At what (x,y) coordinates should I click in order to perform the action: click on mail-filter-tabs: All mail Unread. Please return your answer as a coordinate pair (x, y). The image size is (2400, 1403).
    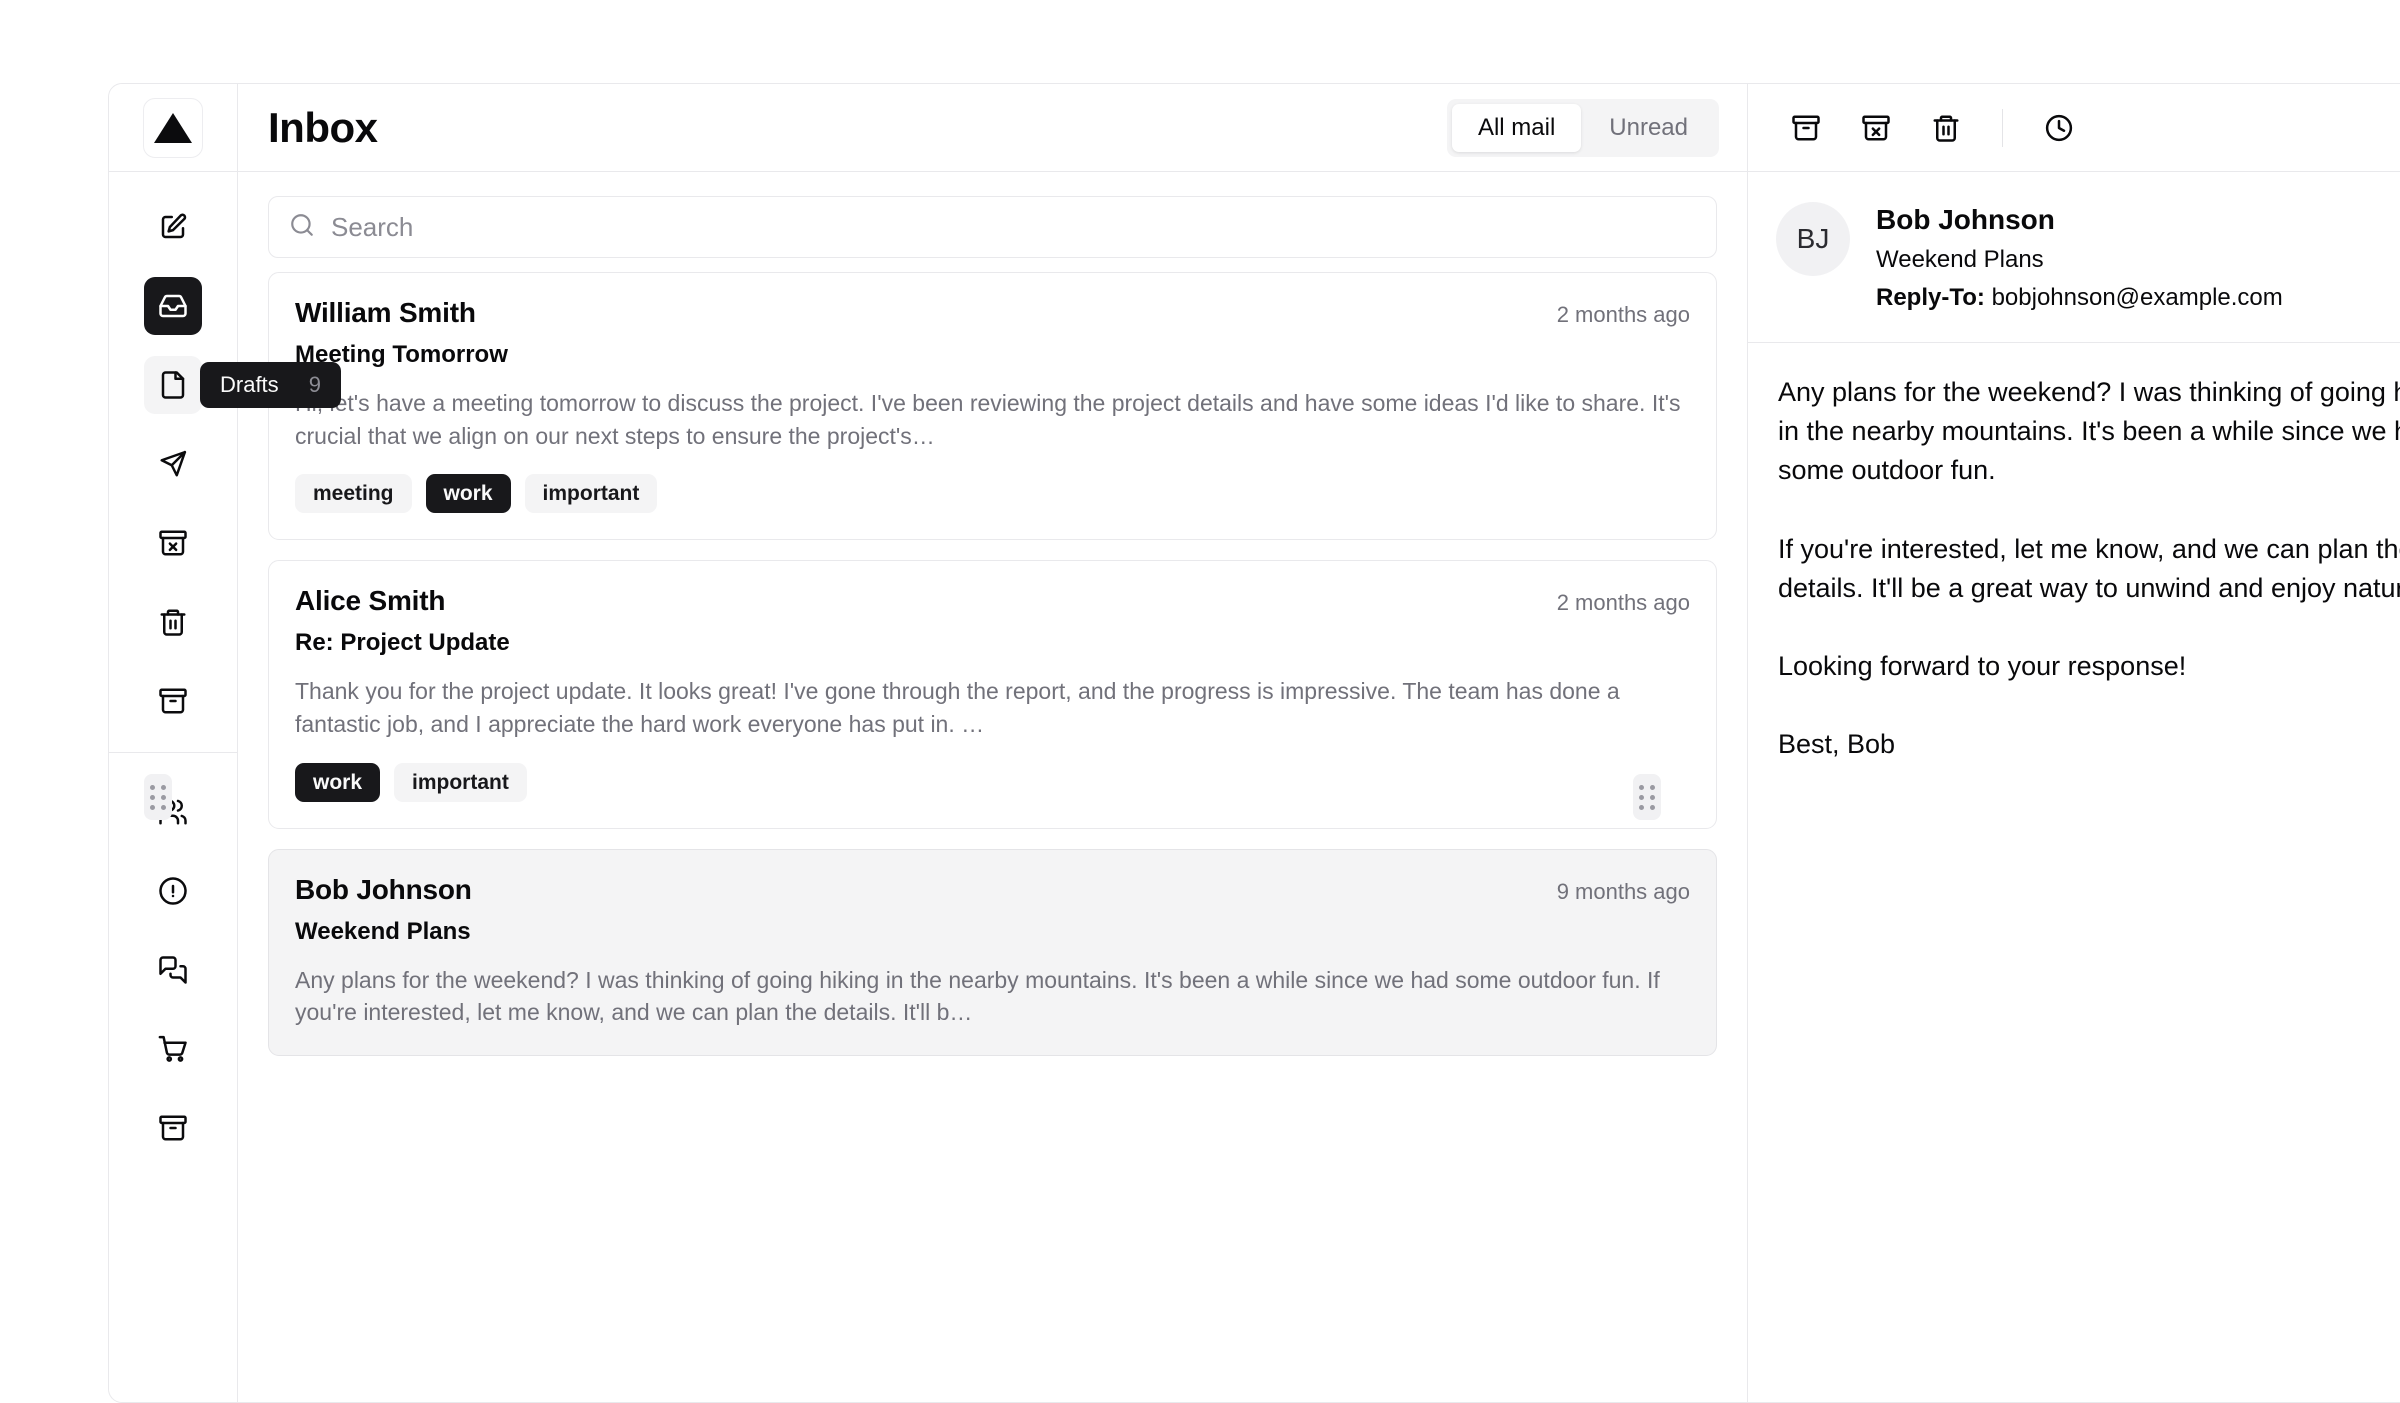
    Looking at the image, I should click on (1582, 127).